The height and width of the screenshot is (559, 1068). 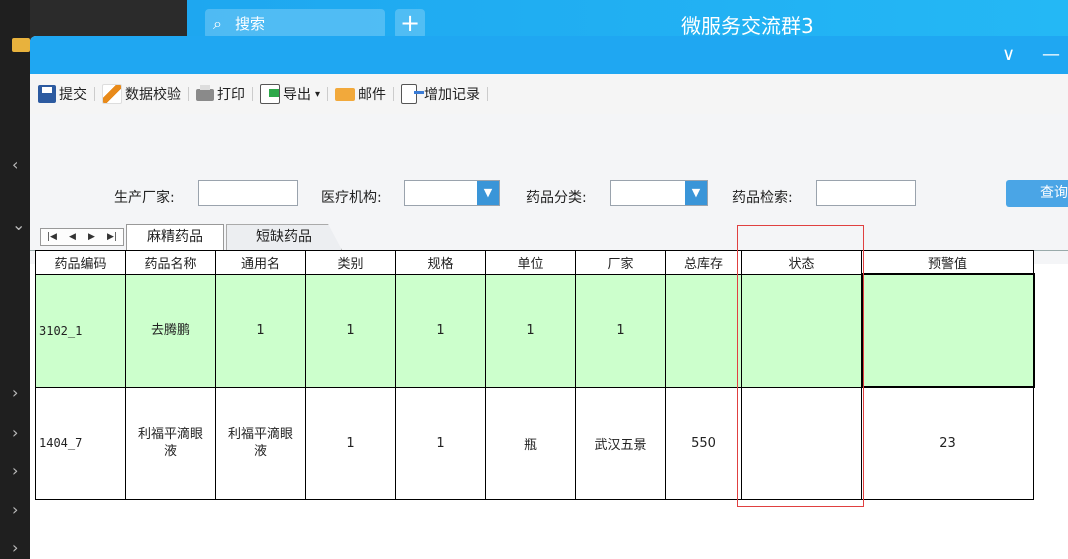 I want to click on chat-title: 微服务交流群3, so click(x=747, y=26).